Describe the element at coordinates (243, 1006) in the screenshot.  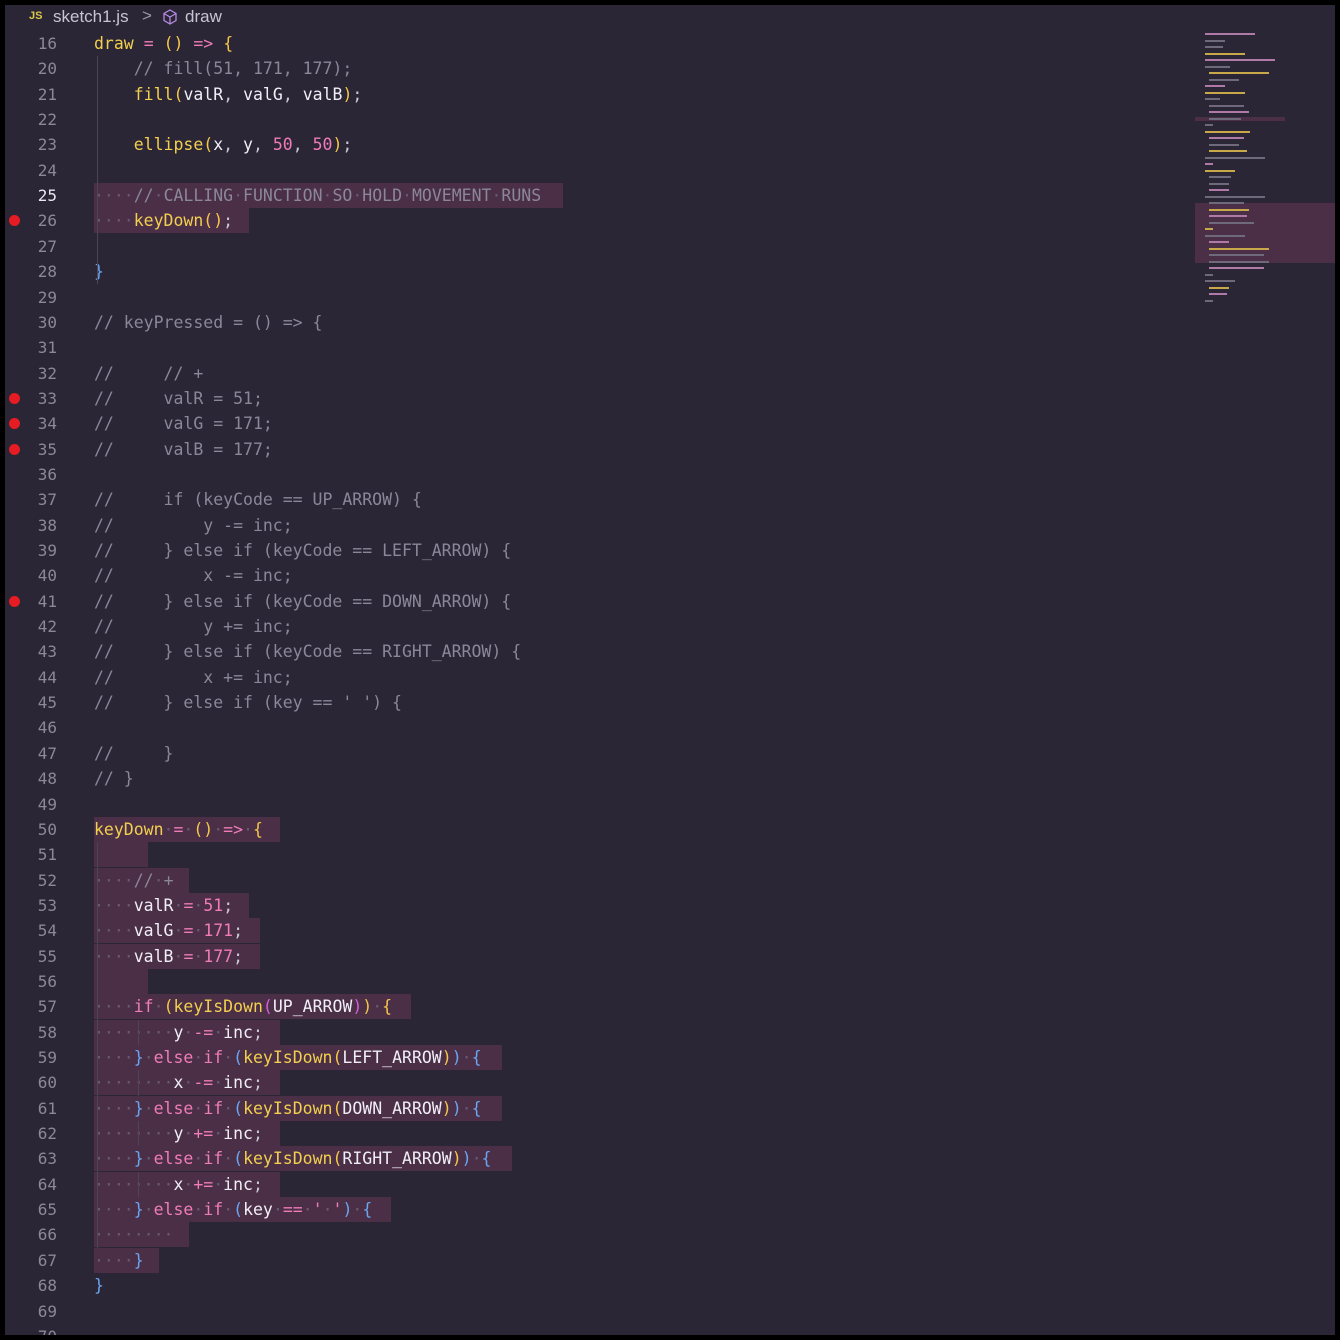
I see `code-text: ····if·(keyIsDown(UP_ARROW))·{` at that location.